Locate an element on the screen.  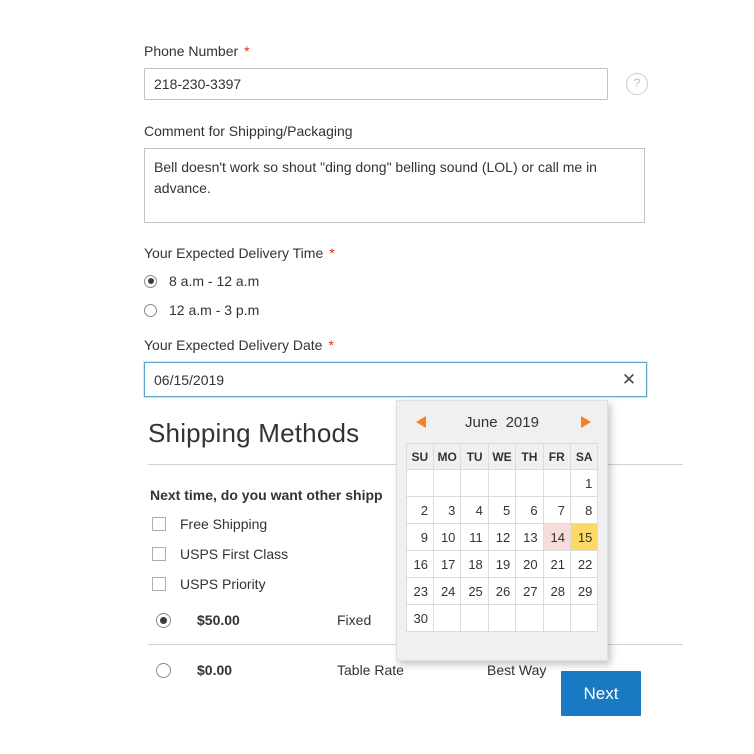
datepicker-weekday-6: SA is located at coordinates (584, 456).